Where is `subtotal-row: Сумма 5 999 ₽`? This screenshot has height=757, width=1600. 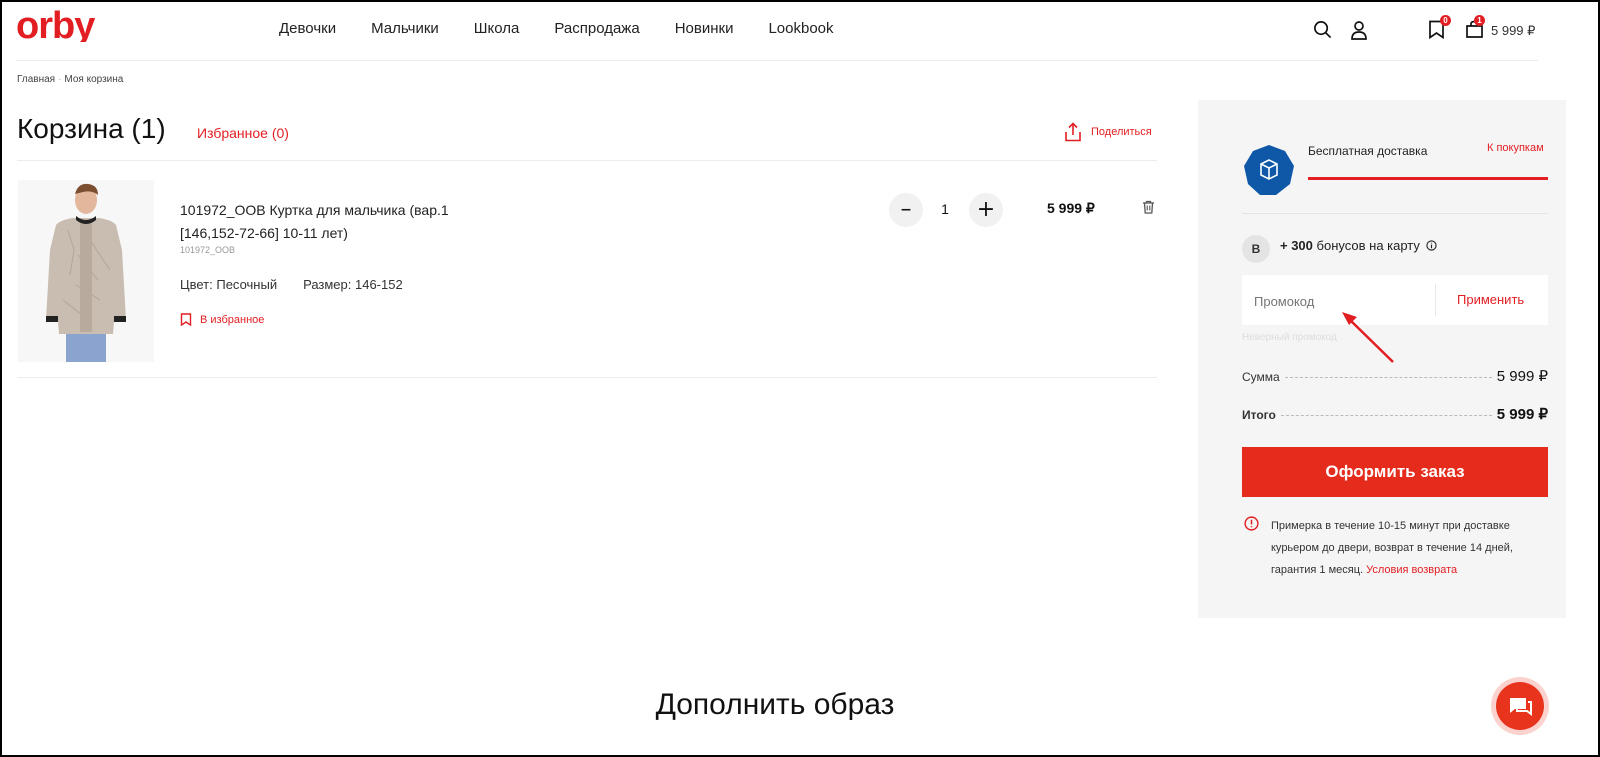
subtotal-row: Сумма 5 999 ₽ is located at coordinates (1395, 376).